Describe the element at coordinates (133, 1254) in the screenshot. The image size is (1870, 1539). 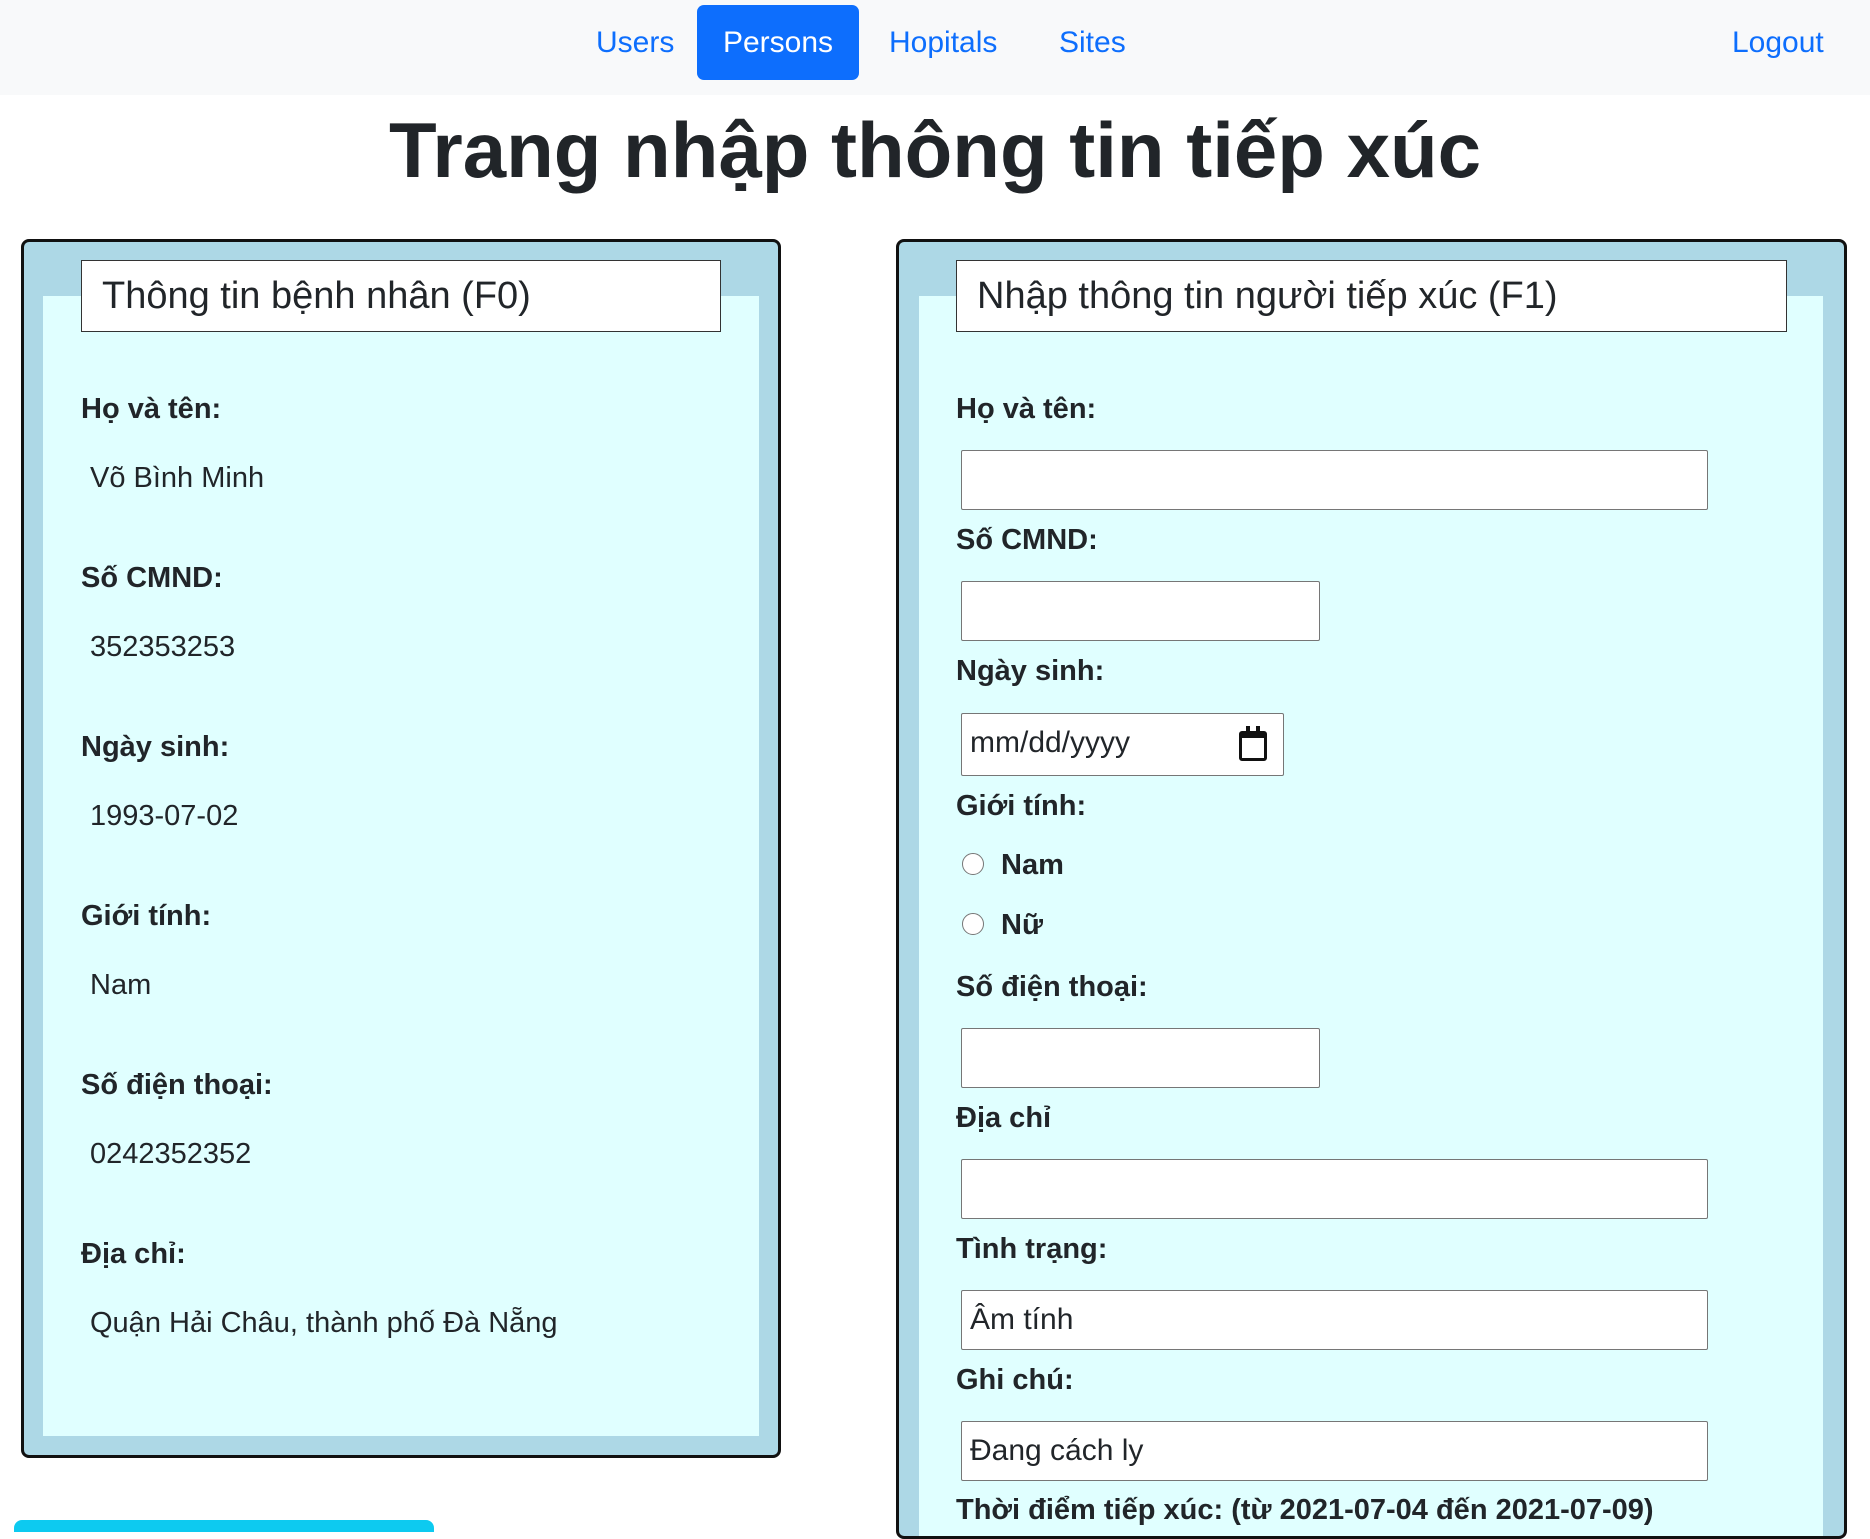
I see `patient-address-label: Địa chỉ:` at that location.